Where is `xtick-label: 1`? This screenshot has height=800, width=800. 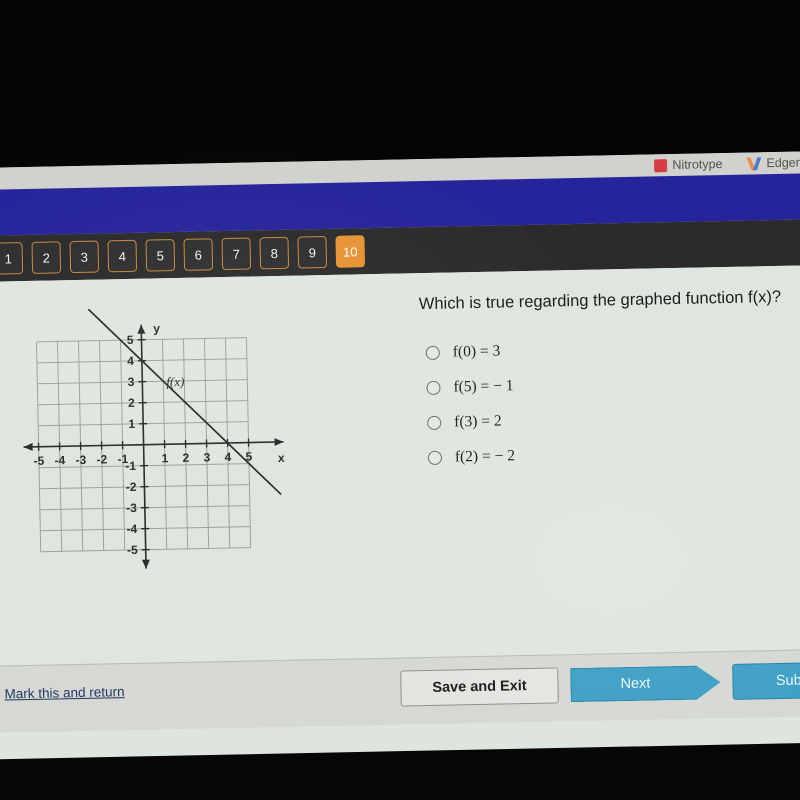 xtick-label: 1 is located at coordinates (164, 458).